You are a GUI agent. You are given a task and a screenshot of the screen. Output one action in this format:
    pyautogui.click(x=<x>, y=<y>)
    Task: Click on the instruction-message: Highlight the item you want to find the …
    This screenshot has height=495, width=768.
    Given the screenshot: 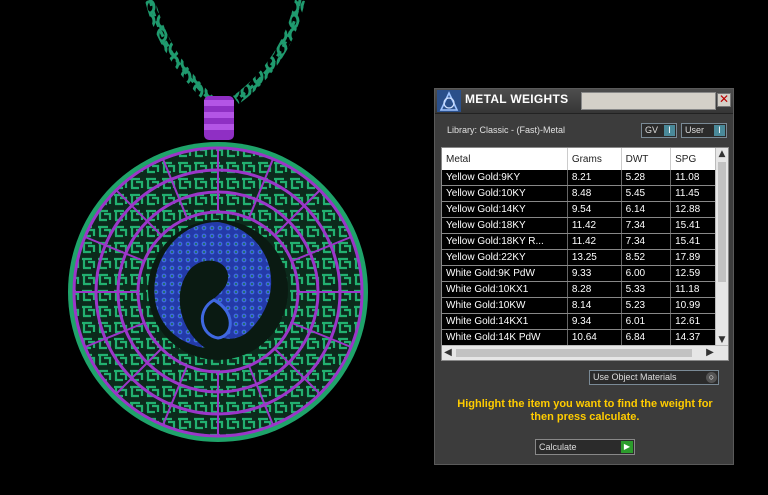 What is the action you would take?
    pyautogui.click(x=585, y=410)
    